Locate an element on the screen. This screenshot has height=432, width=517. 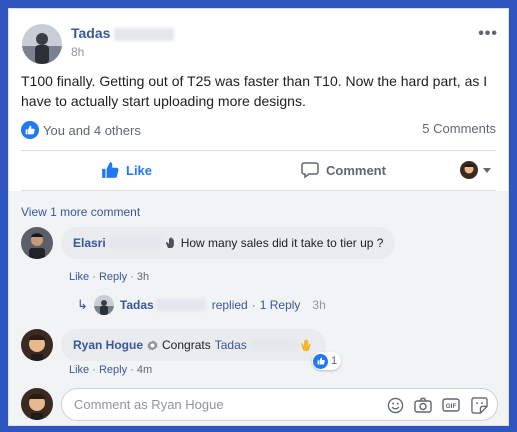
current-user-mini-avatar is located at coordinates (469, 170).